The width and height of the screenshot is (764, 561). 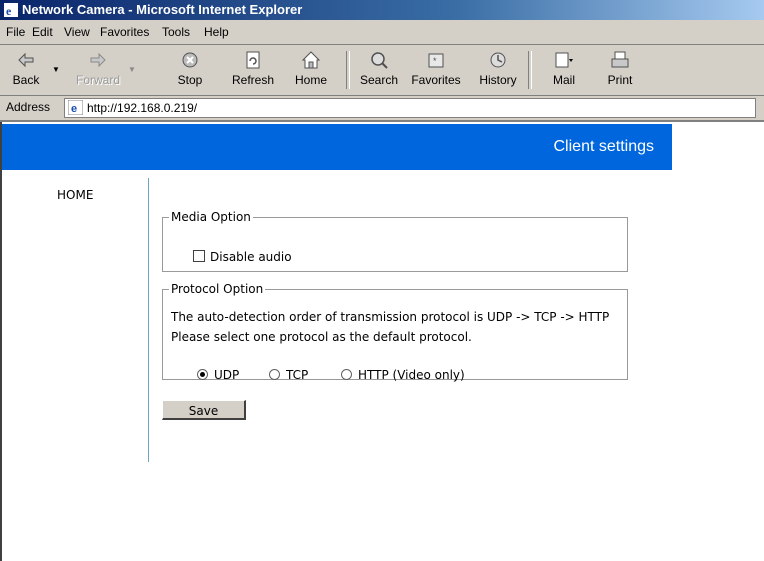 What do you see at coordinates (253, 60) in the screenshot?
I see `refresh-icon` at bounding box center [253, 60].